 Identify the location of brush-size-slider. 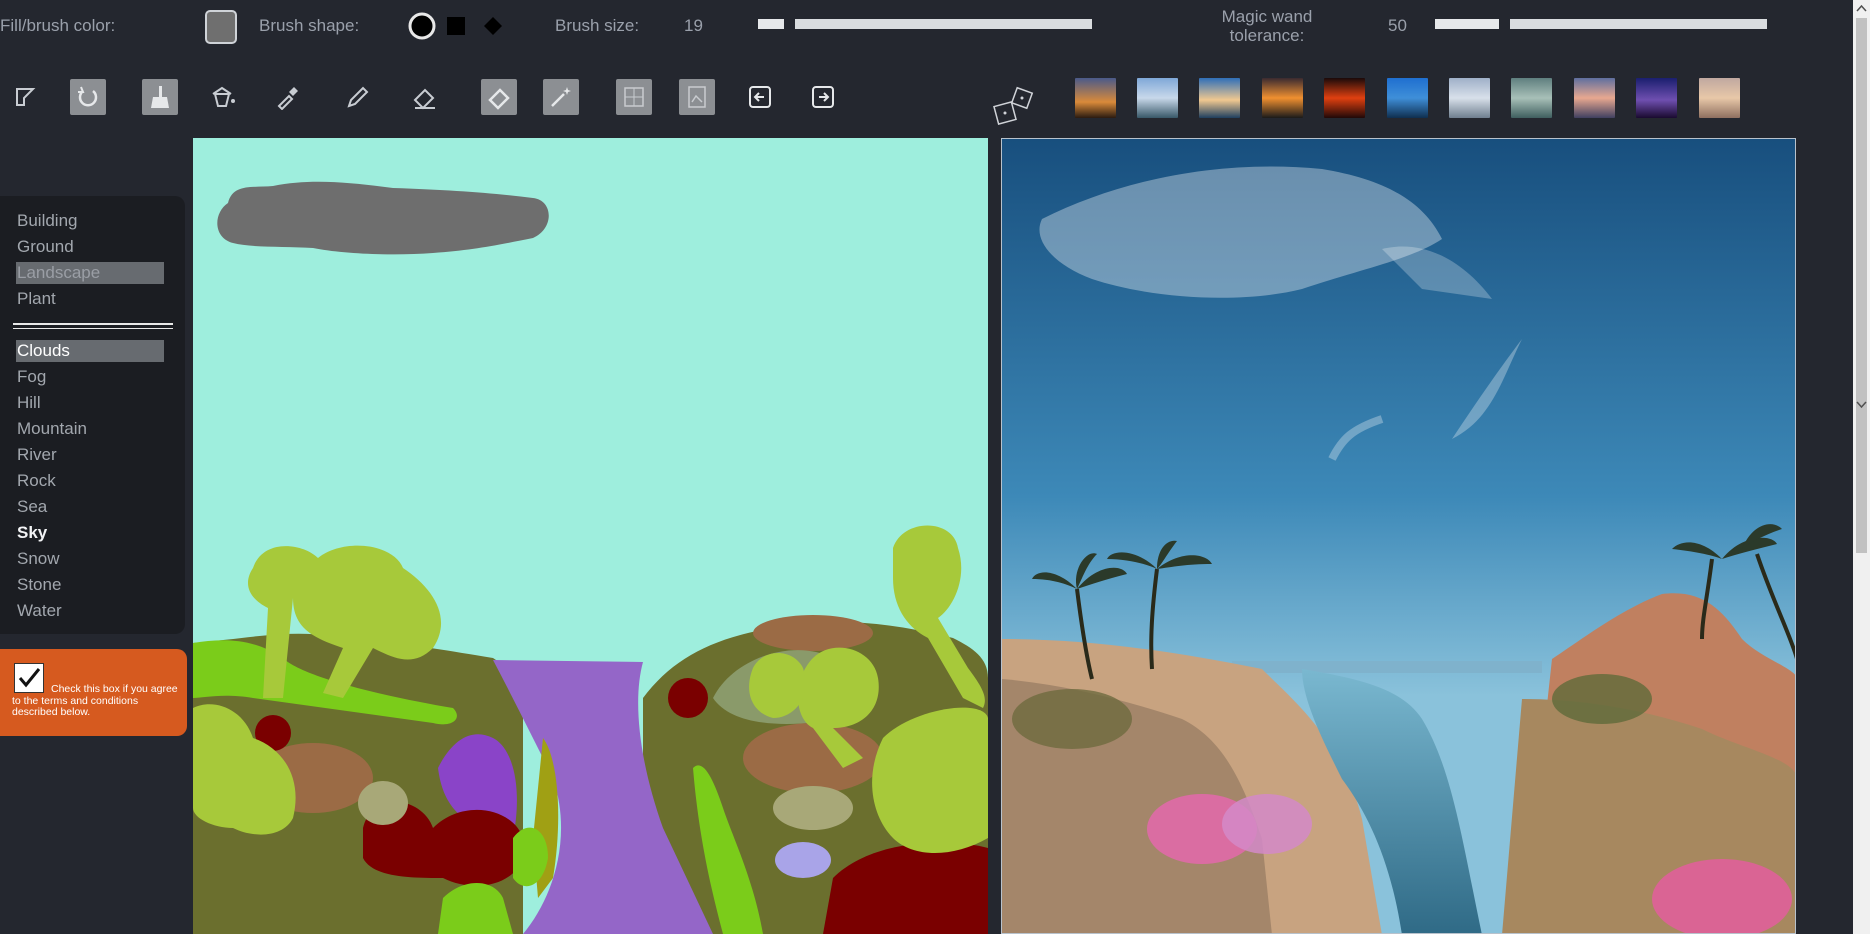
(943, 24).